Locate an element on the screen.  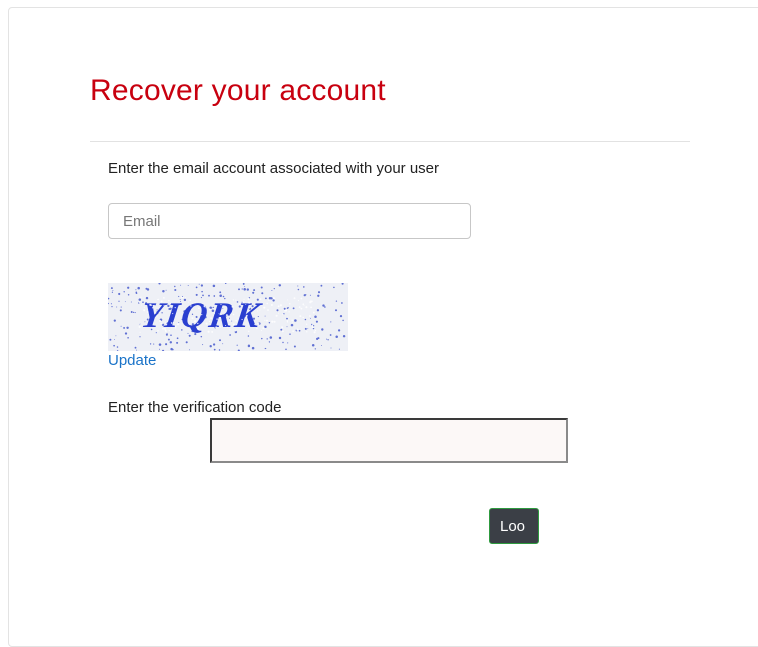
update-captcha-link: Update is located at coordinates (132, 360).